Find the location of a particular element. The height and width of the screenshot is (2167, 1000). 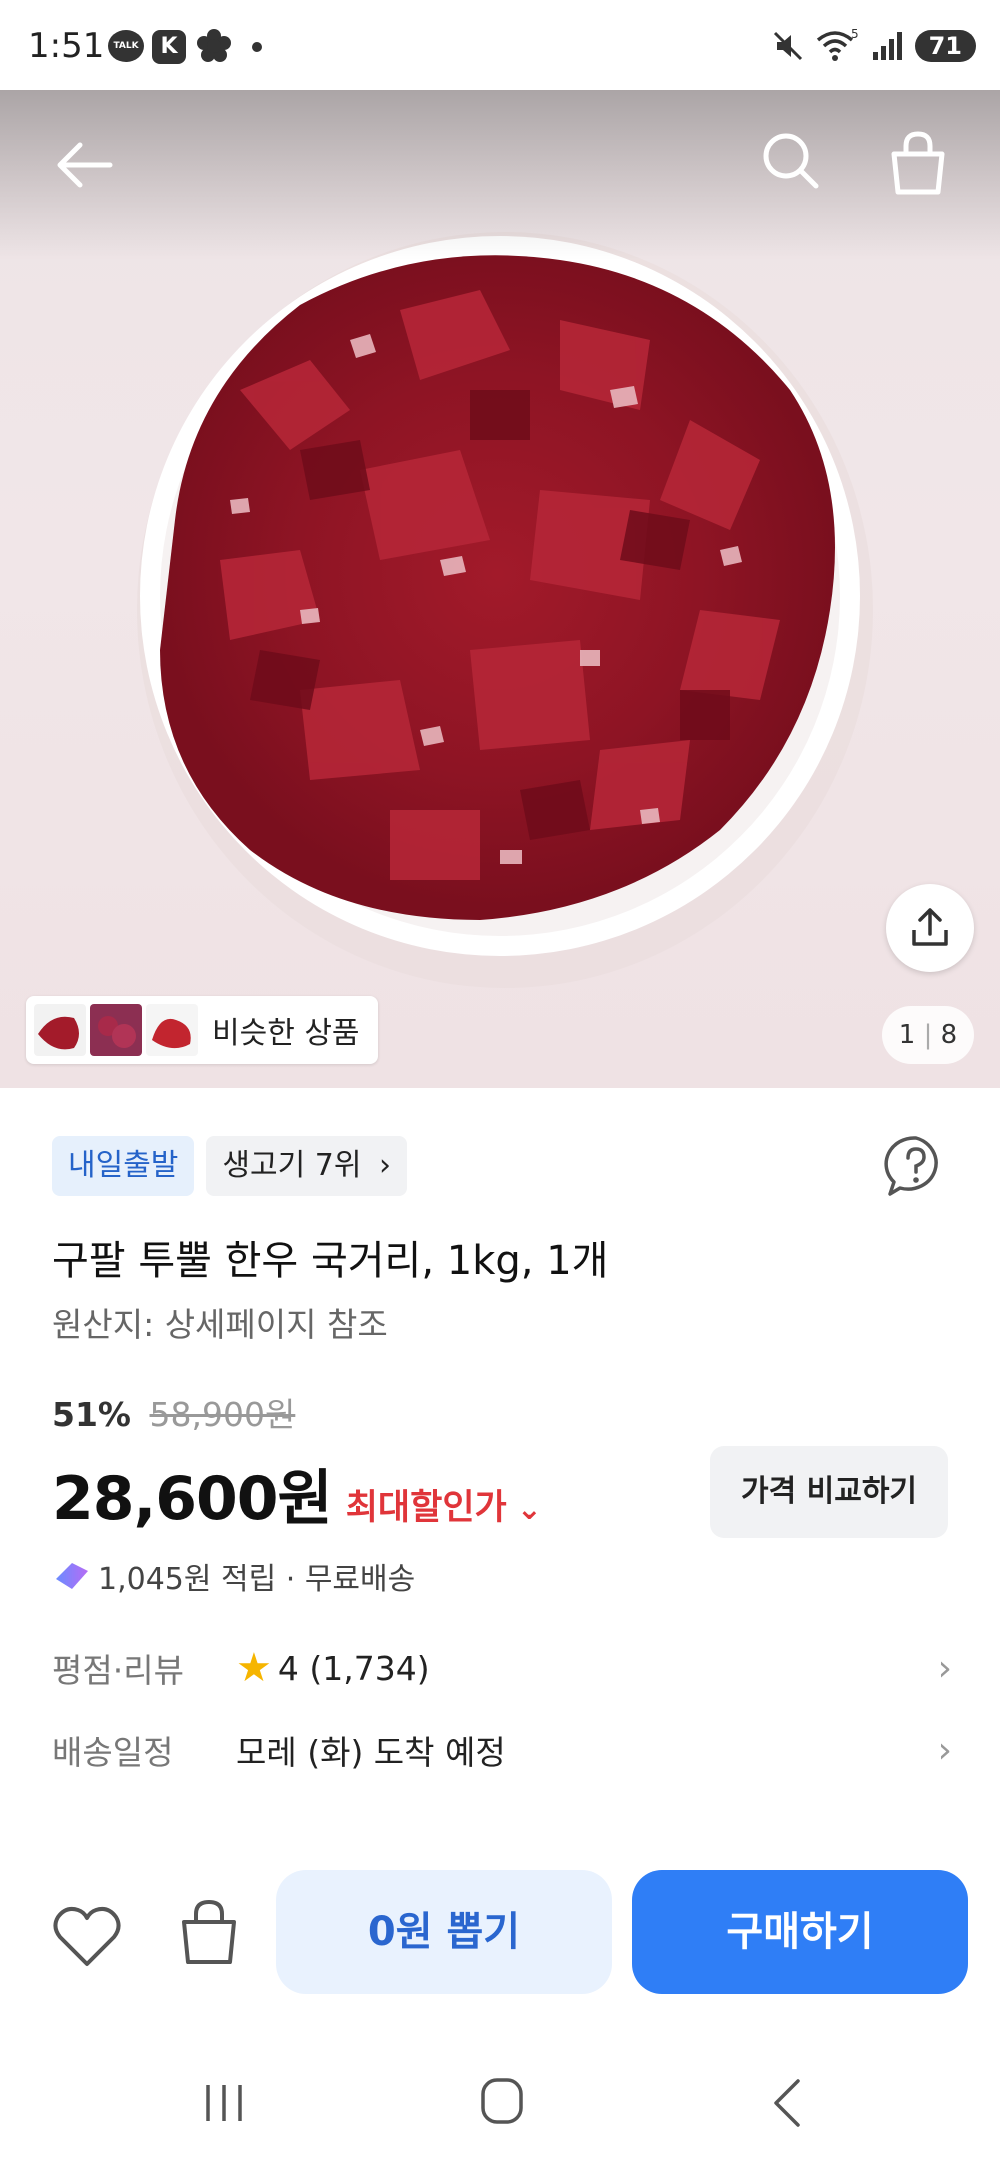

discount-percent: 51% is located at coordinates (91, 1414).